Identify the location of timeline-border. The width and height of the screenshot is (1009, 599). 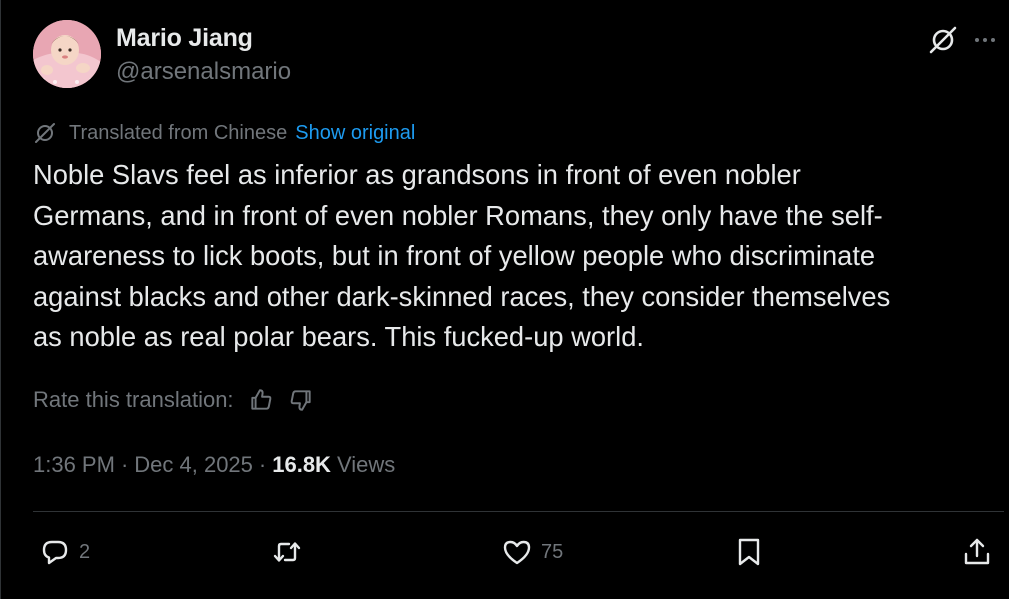
(0, 299).